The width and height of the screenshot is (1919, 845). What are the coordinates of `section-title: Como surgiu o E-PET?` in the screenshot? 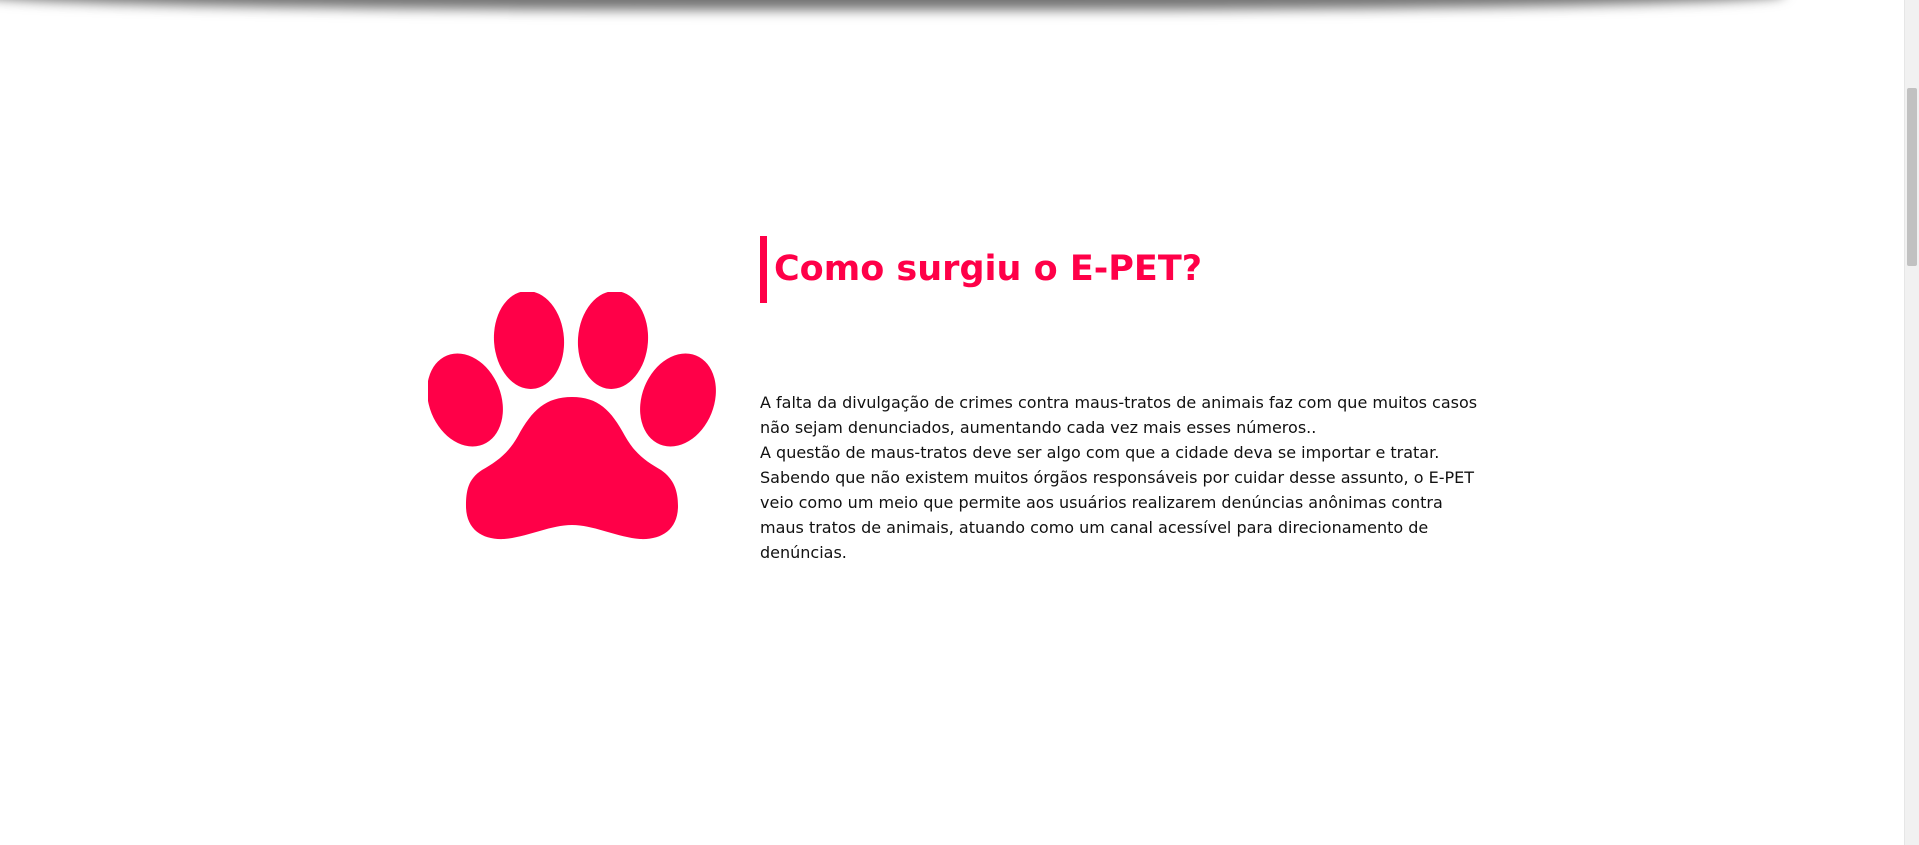 It's located at (981, 269).